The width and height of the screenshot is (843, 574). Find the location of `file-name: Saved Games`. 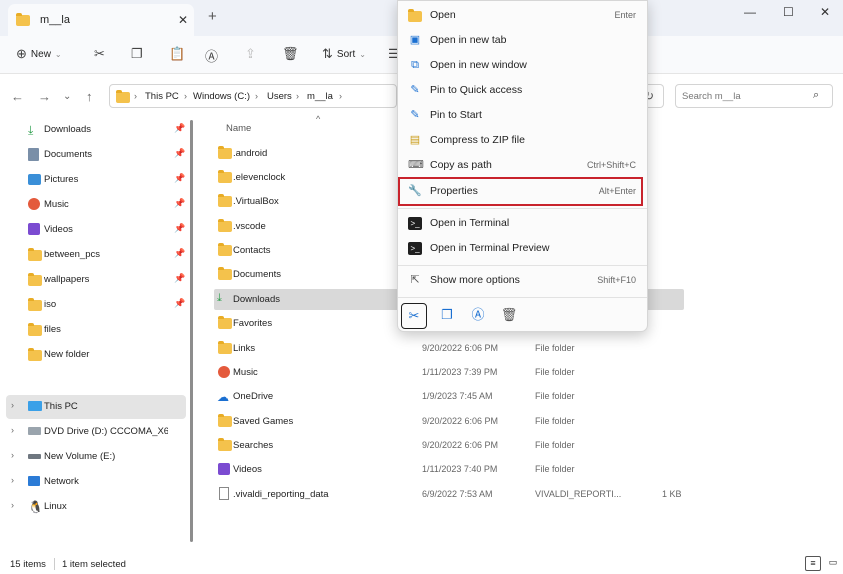

file-name: Saved Games is located at coordinates (263, 421).